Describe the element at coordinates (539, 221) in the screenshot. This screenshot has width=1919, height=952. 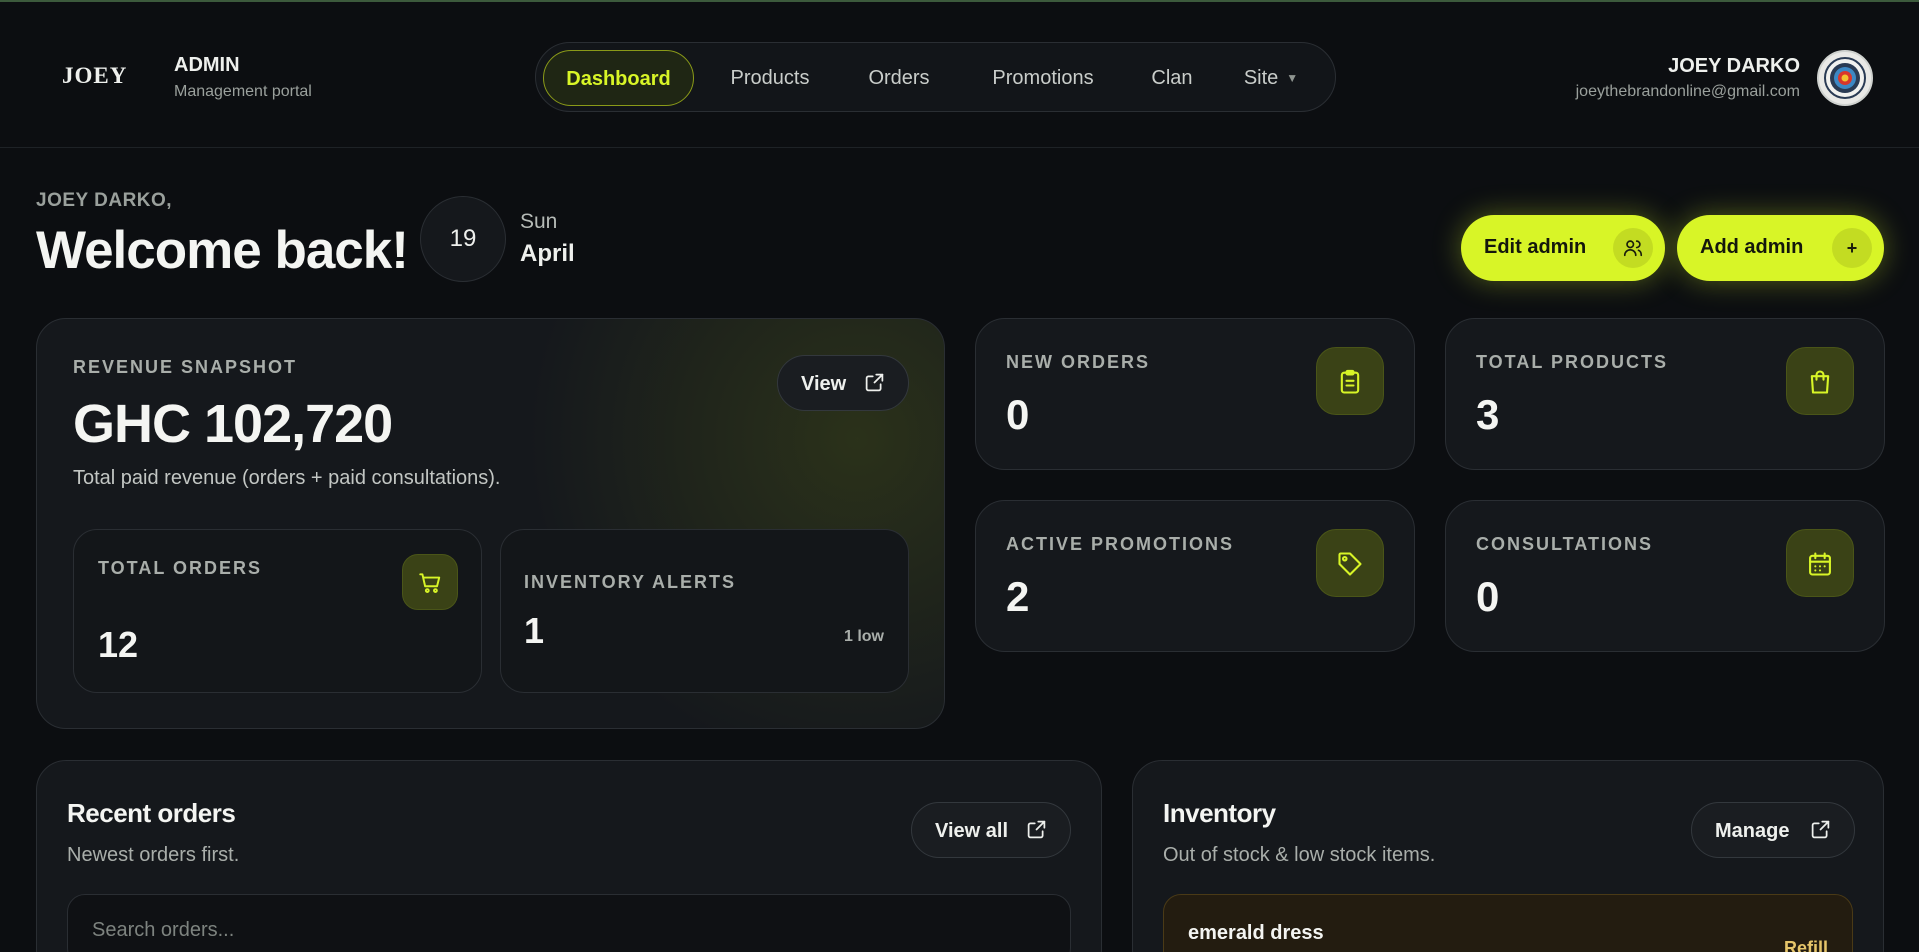
I see `date-day: Sun` at that location.